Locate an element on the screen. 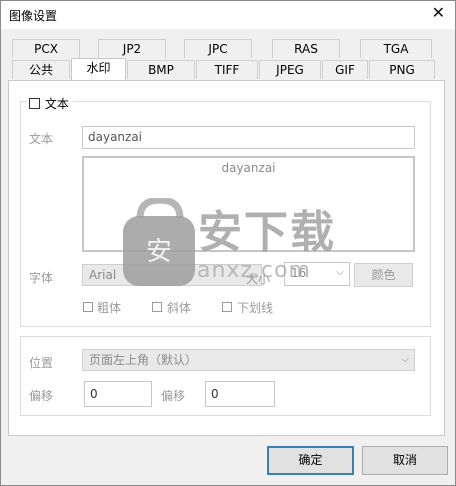  tab-ras: RAS is located at coordinates (306, 48).